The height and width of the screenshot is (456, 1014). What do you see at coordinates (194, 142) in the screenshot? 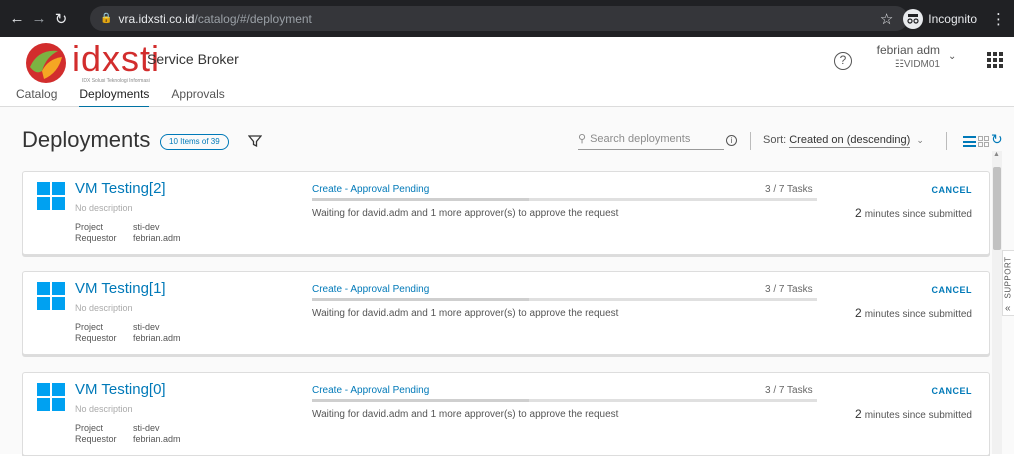
I see `items-count-badge: 10 Items of 39` at bounding box center [194, 142].